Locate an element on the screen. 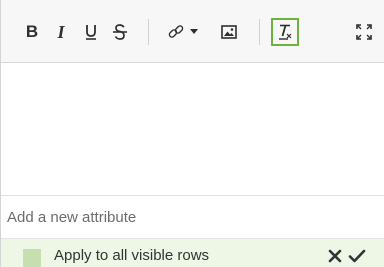  strikethrough-button is located at coordinates (120, 32).